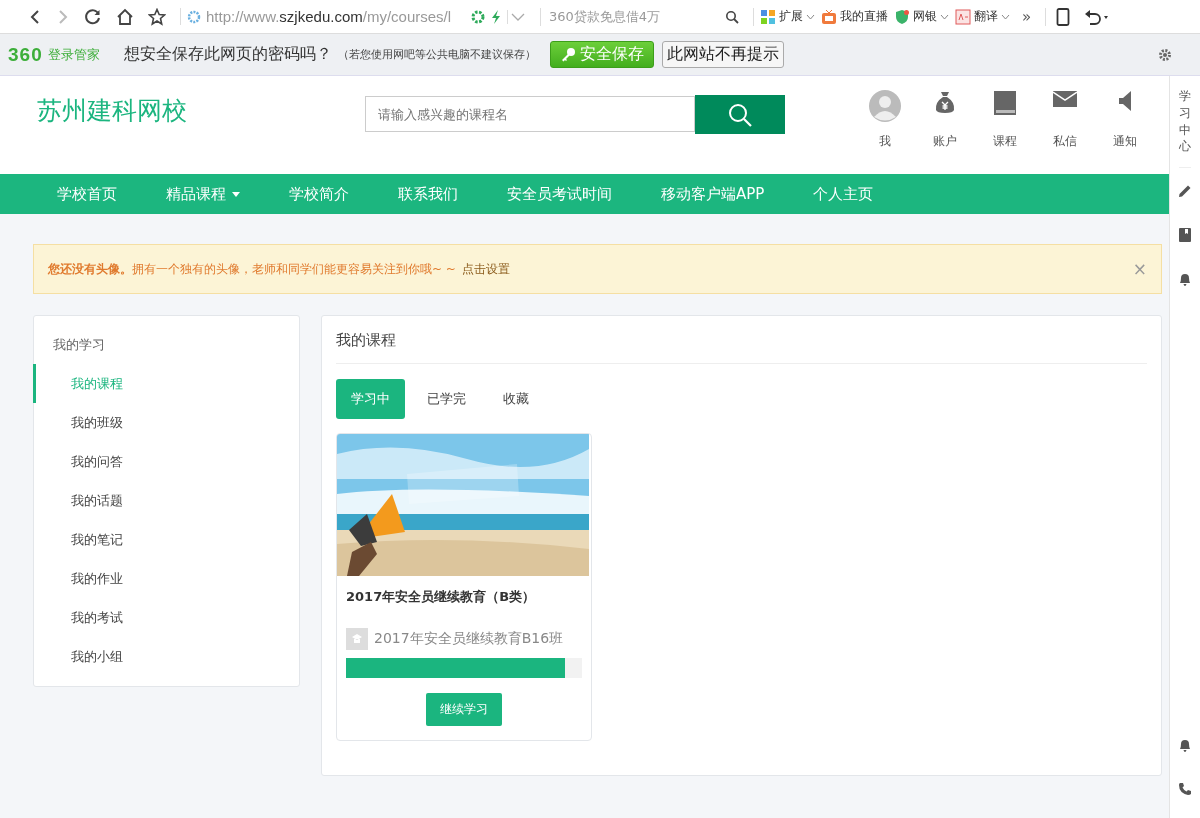  I want to click on apps-icon, so click(768, 16).